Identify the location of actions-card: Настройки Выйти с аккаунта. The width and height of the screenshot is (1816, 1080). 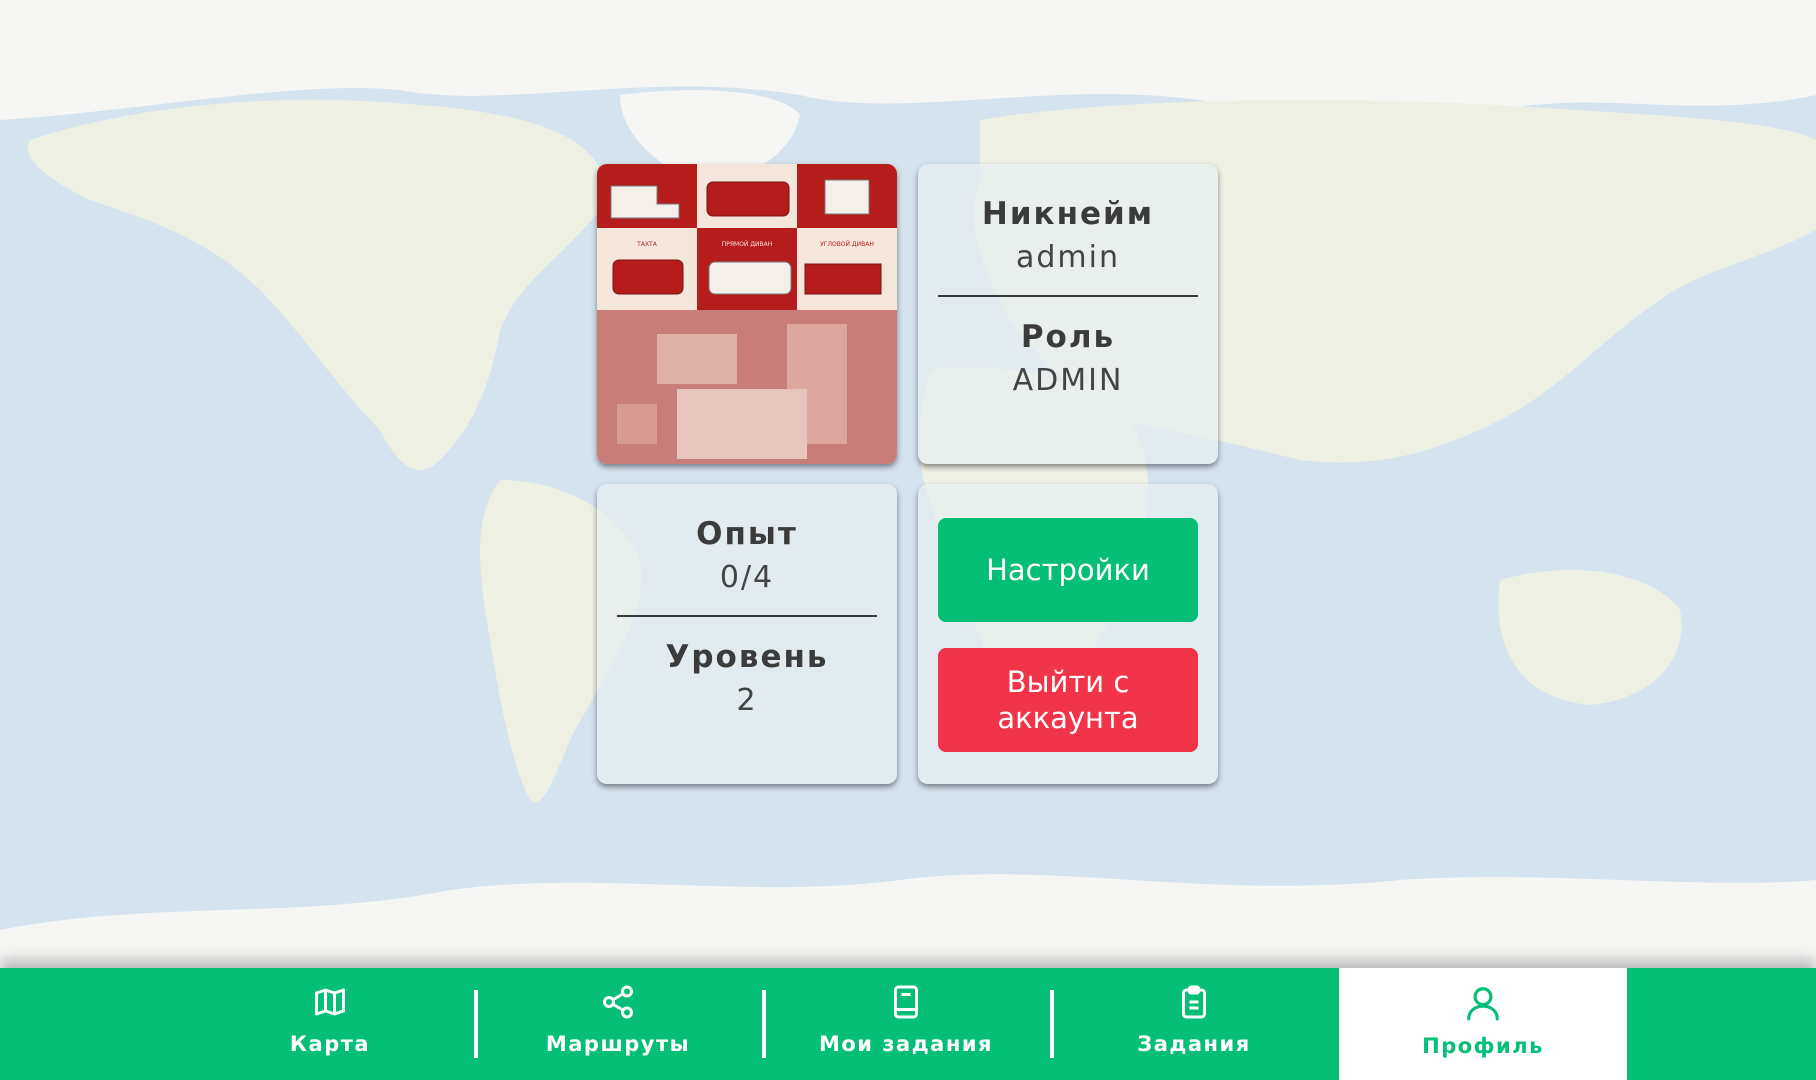
(1068, 634).